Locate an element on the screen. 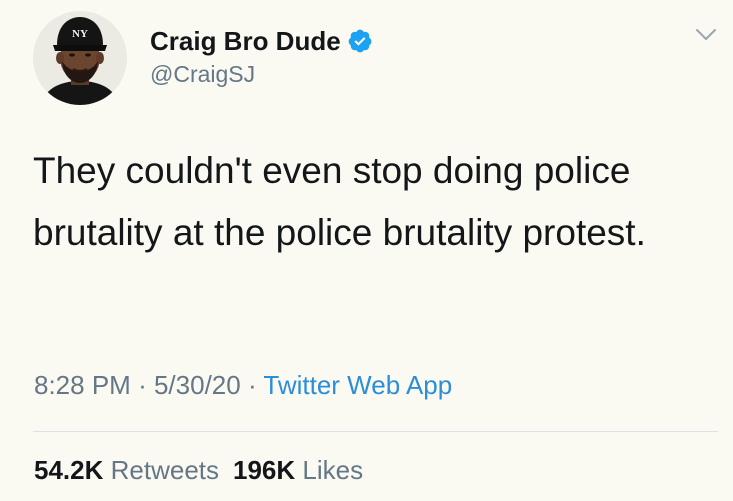 This screenshot has width=733, height=501. retweets-stat: 54.2K Retweets is located at coordinates (126, 470).